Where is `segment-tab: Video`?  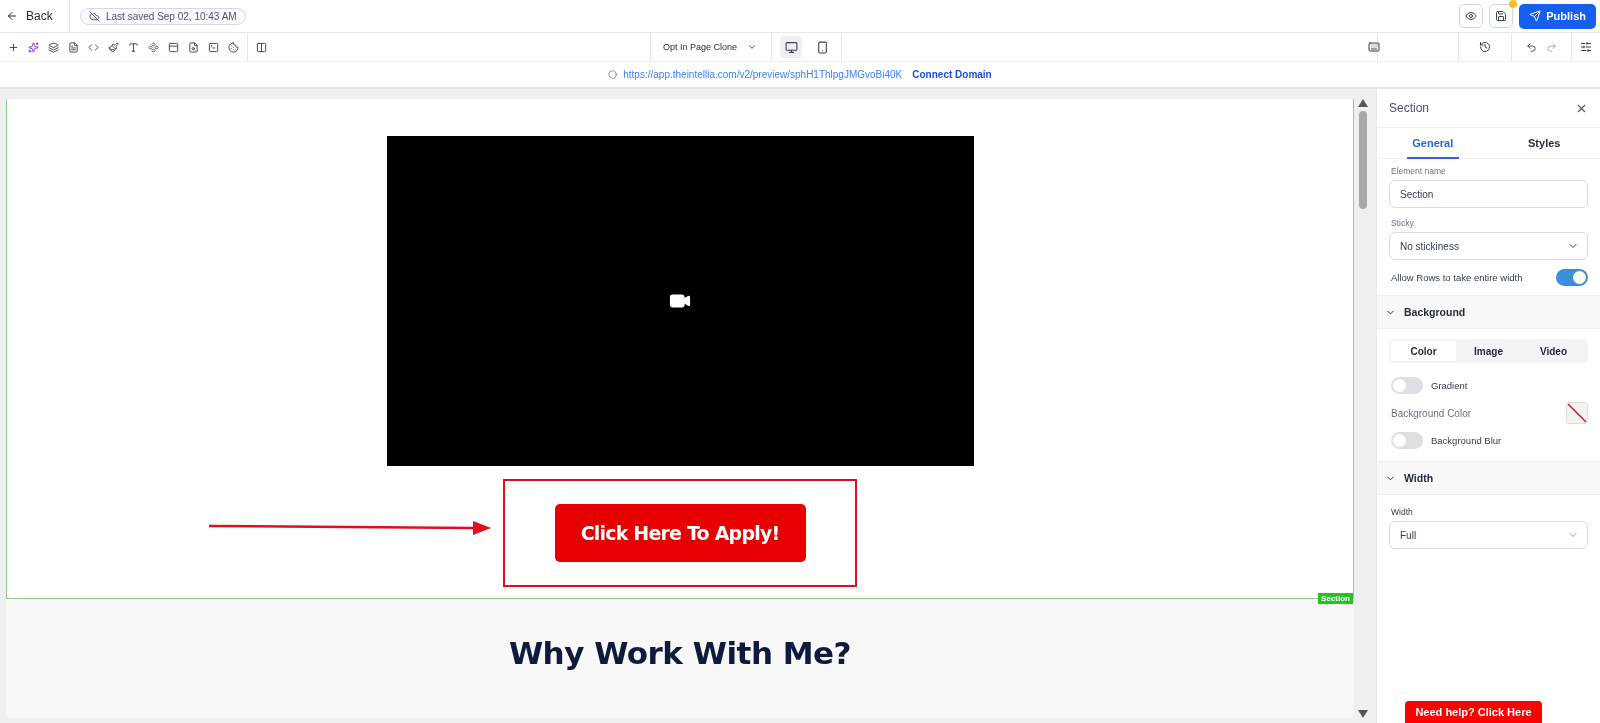 segment-tab: Video is located at coordinates (1553, 351).